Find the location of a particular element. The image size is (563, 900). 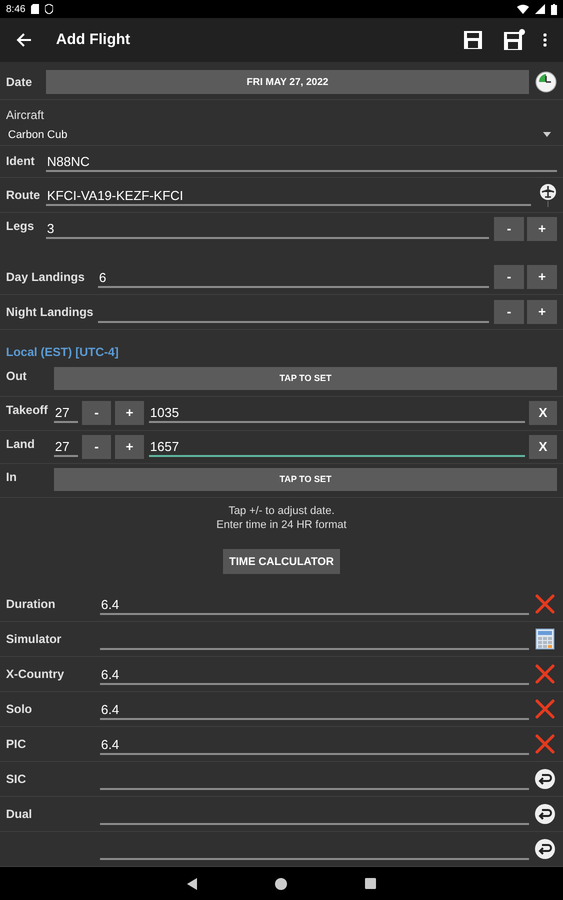

field-label: Route is located at coordinates (23, 195).